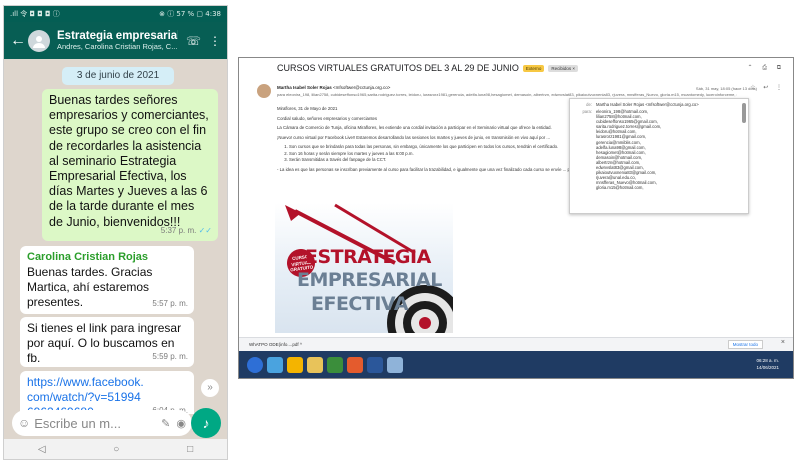 The height and width of the screenshot is (462, 795). I want to click on word-icon, so click(375, 365).